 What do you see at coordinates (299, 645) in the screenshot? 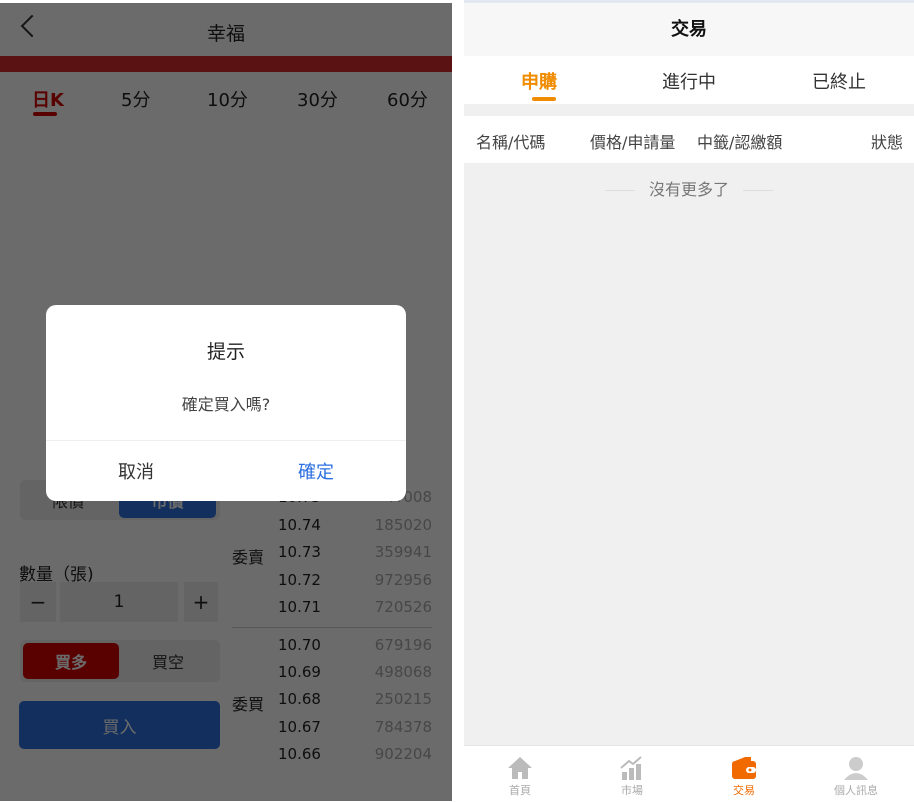
I see `bid-price: 10.70` at bounding box center [299, 645].